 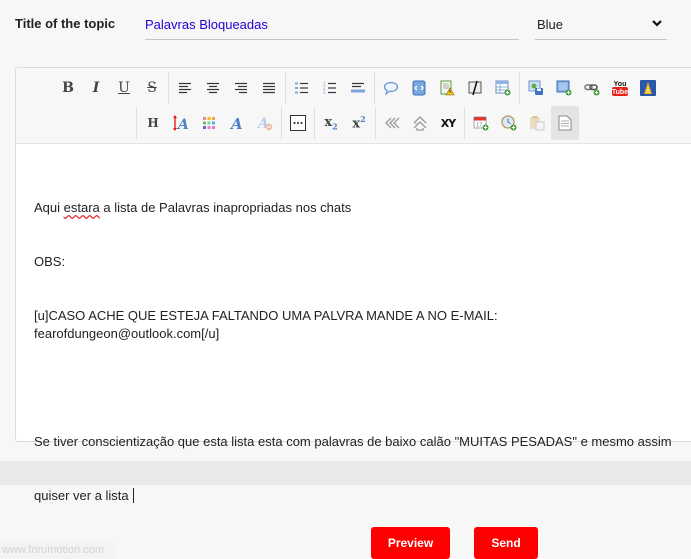 I want to click on align-right-button, so click(x=241, y=88).